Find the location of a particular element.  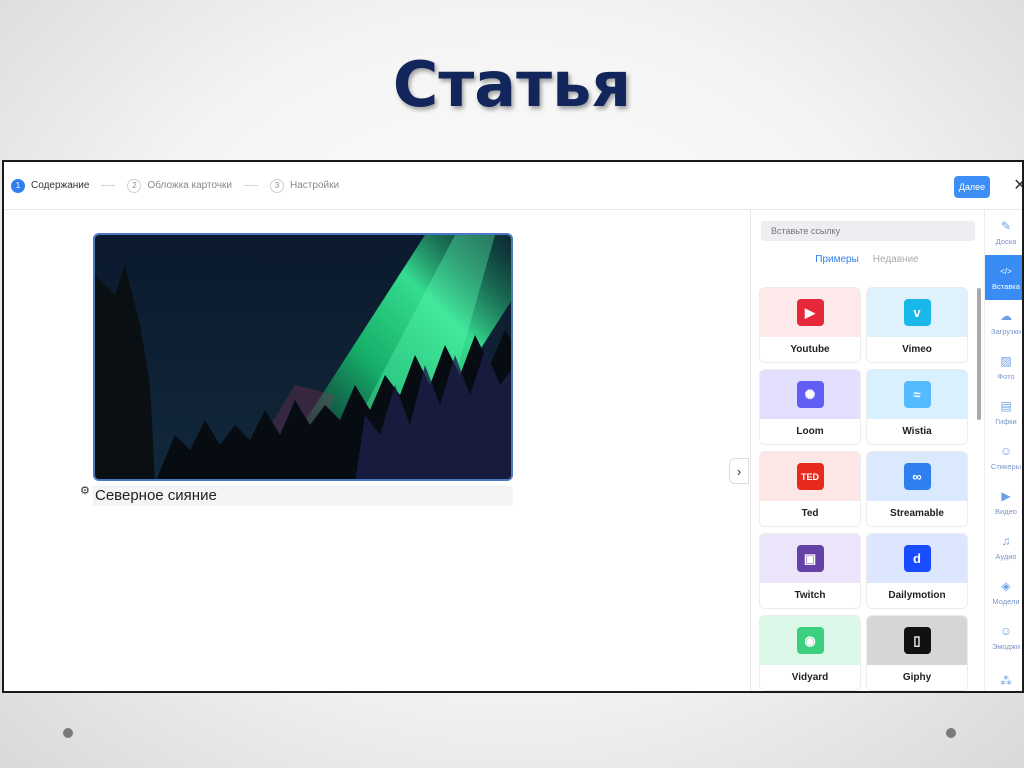

card-preview: ▣ is located at coordinates (810, 558).